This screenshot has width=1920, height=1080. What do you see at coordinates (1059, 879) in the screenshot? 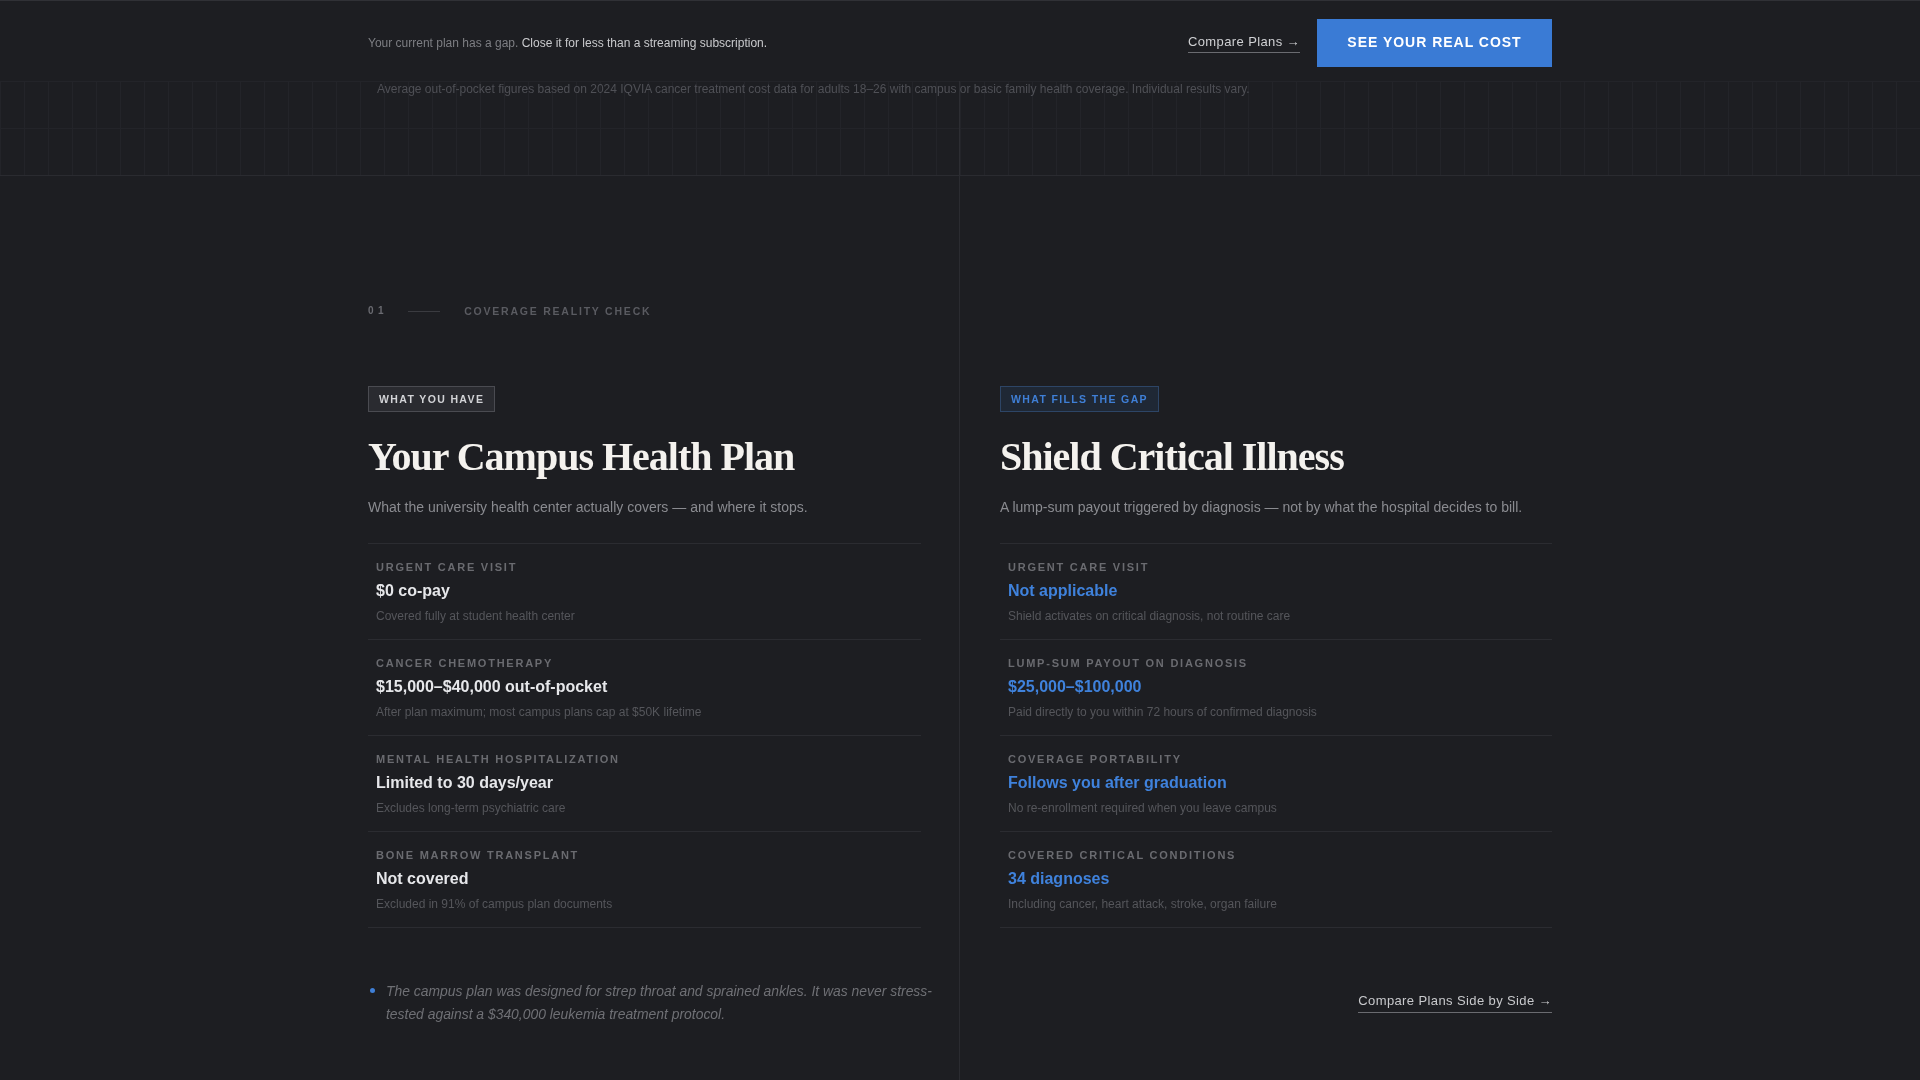
I see `row-value: 34 diagnoses` at bounding box center [1059, 879].